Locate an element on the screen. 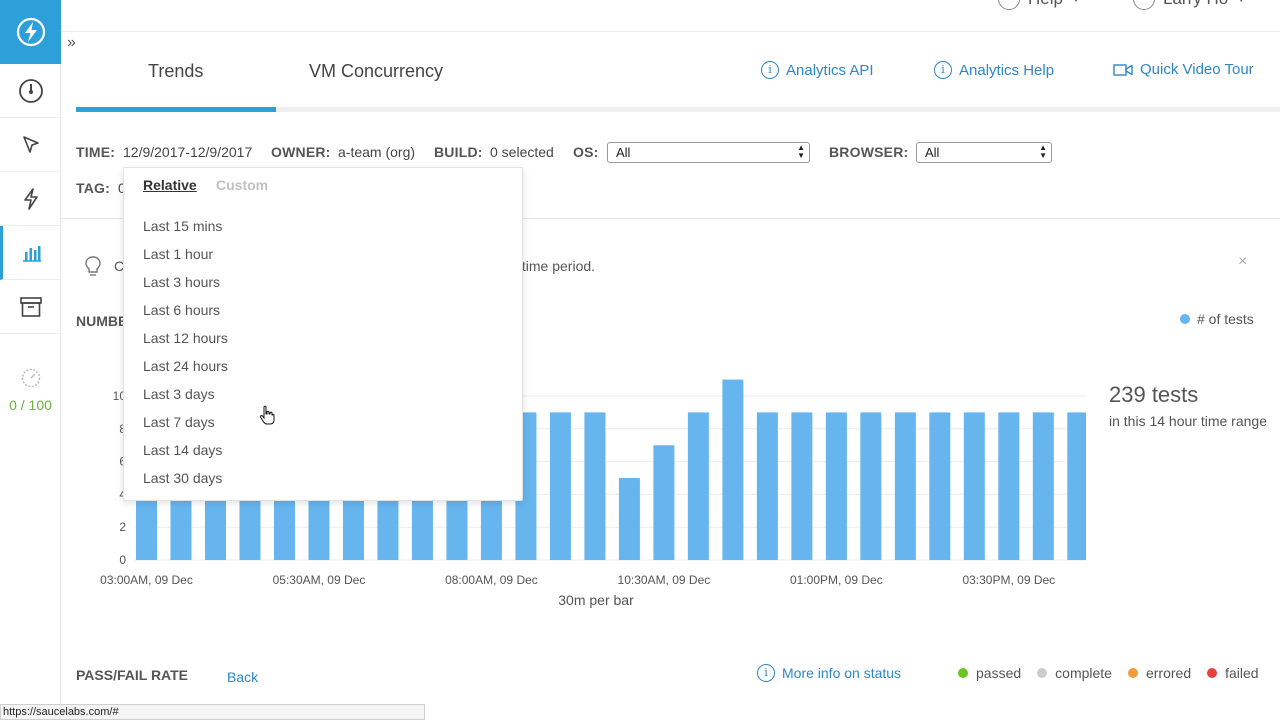 This screenshot has height=720, width=1280. x-tick-label: 05:30AM, 09 Dec is located at coordinates (319, 580).